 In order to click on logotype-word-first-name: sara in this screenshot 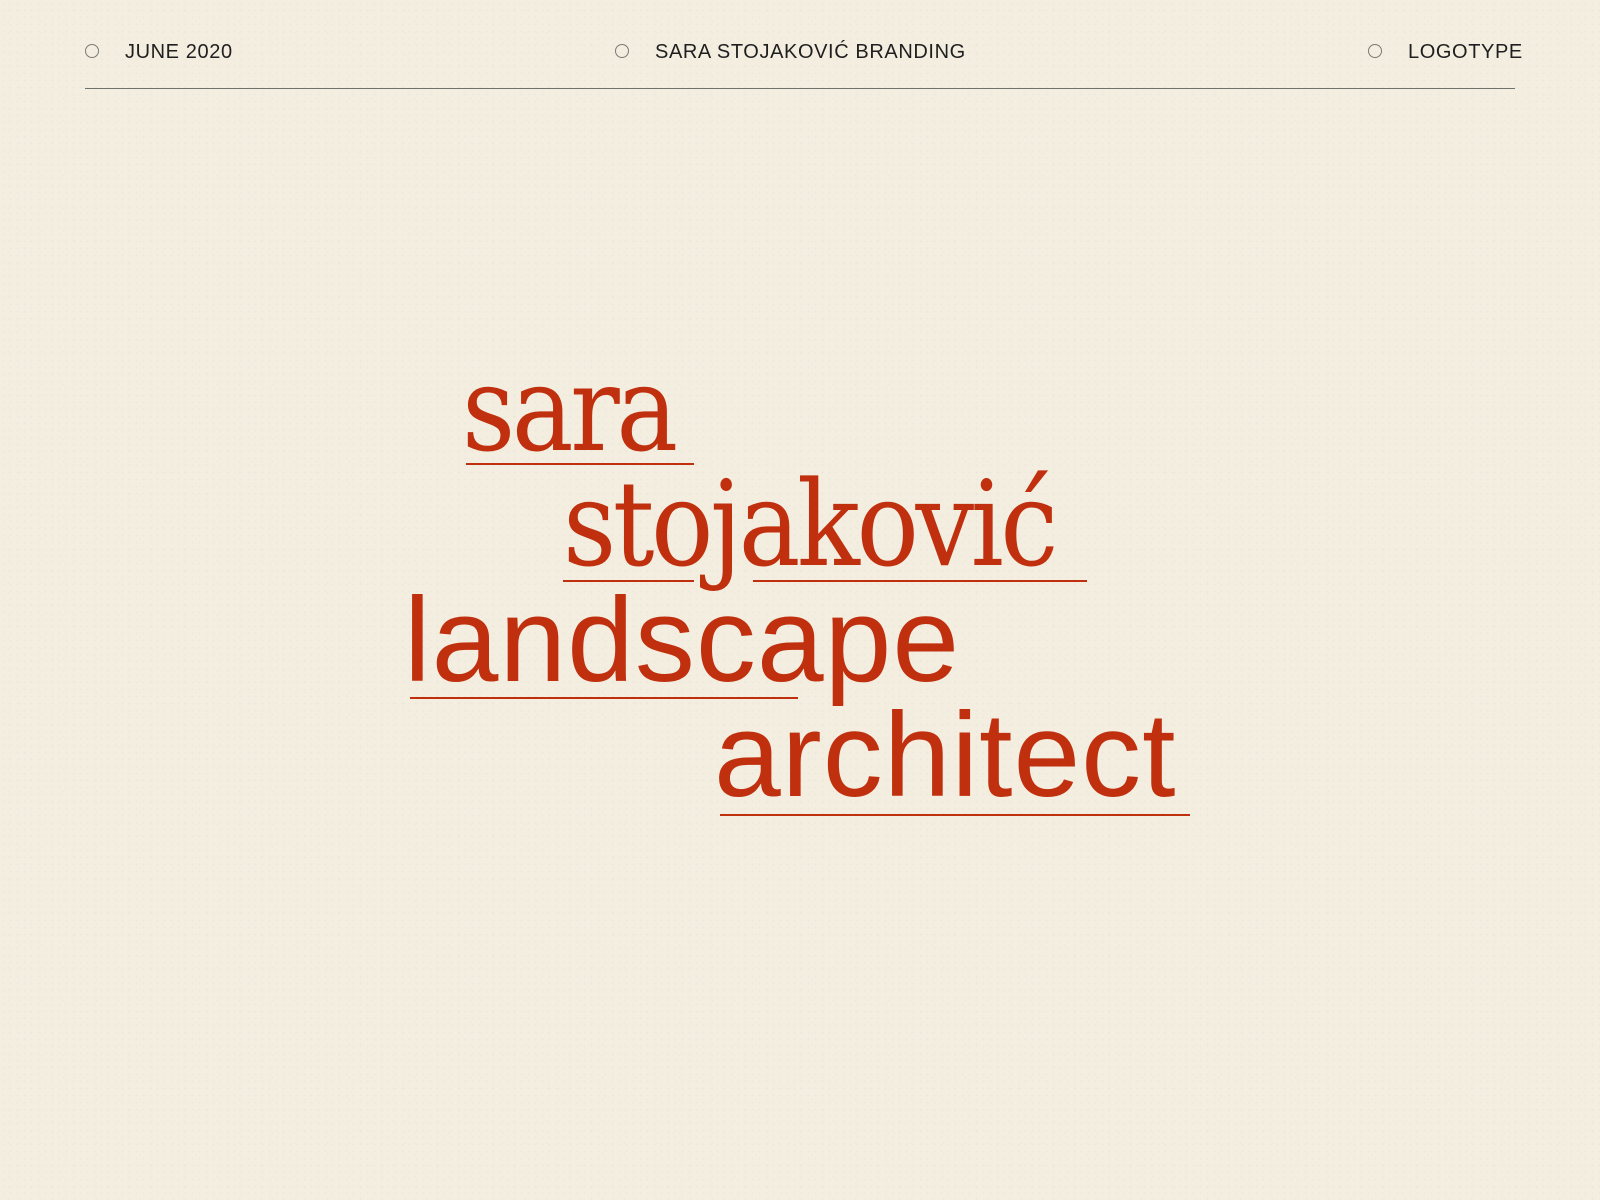, I will do `click(570, 409)`.